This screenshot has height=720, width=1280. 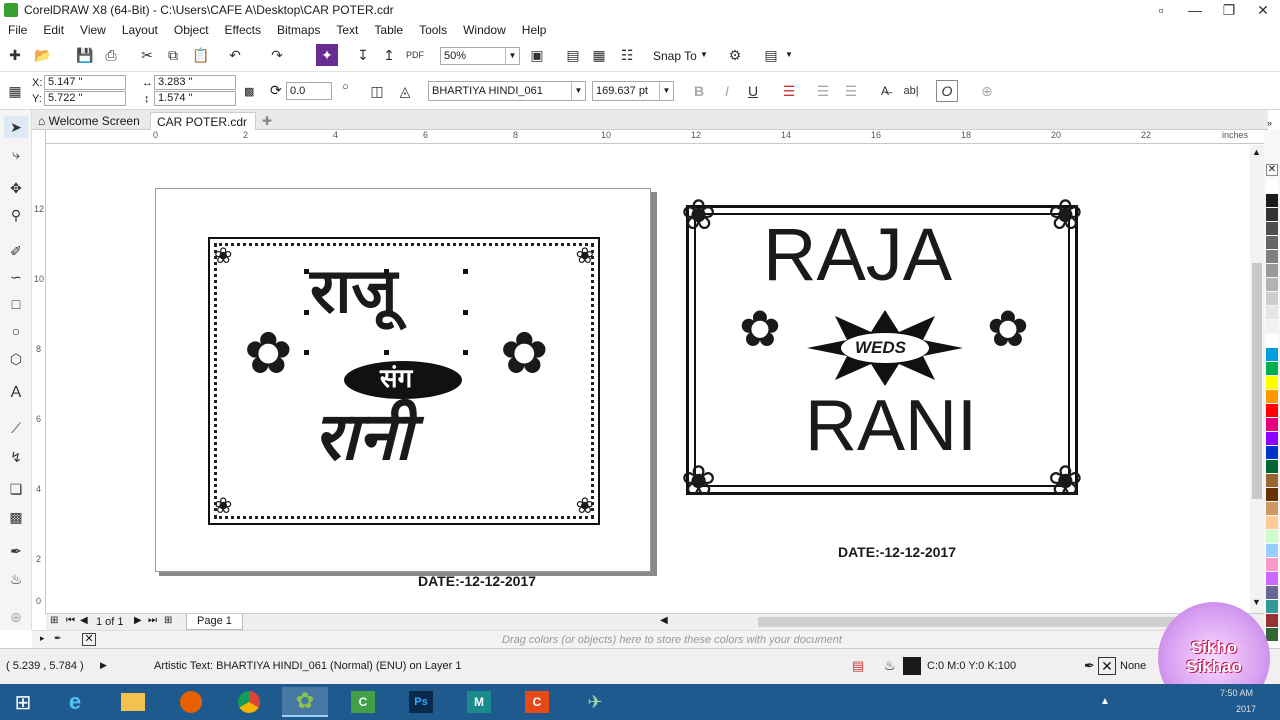 What do you see at coordinates (377, 91) in the screenshot?
I see `mirror-horizontal-icon: ◫` at bounding box center [377, 91].